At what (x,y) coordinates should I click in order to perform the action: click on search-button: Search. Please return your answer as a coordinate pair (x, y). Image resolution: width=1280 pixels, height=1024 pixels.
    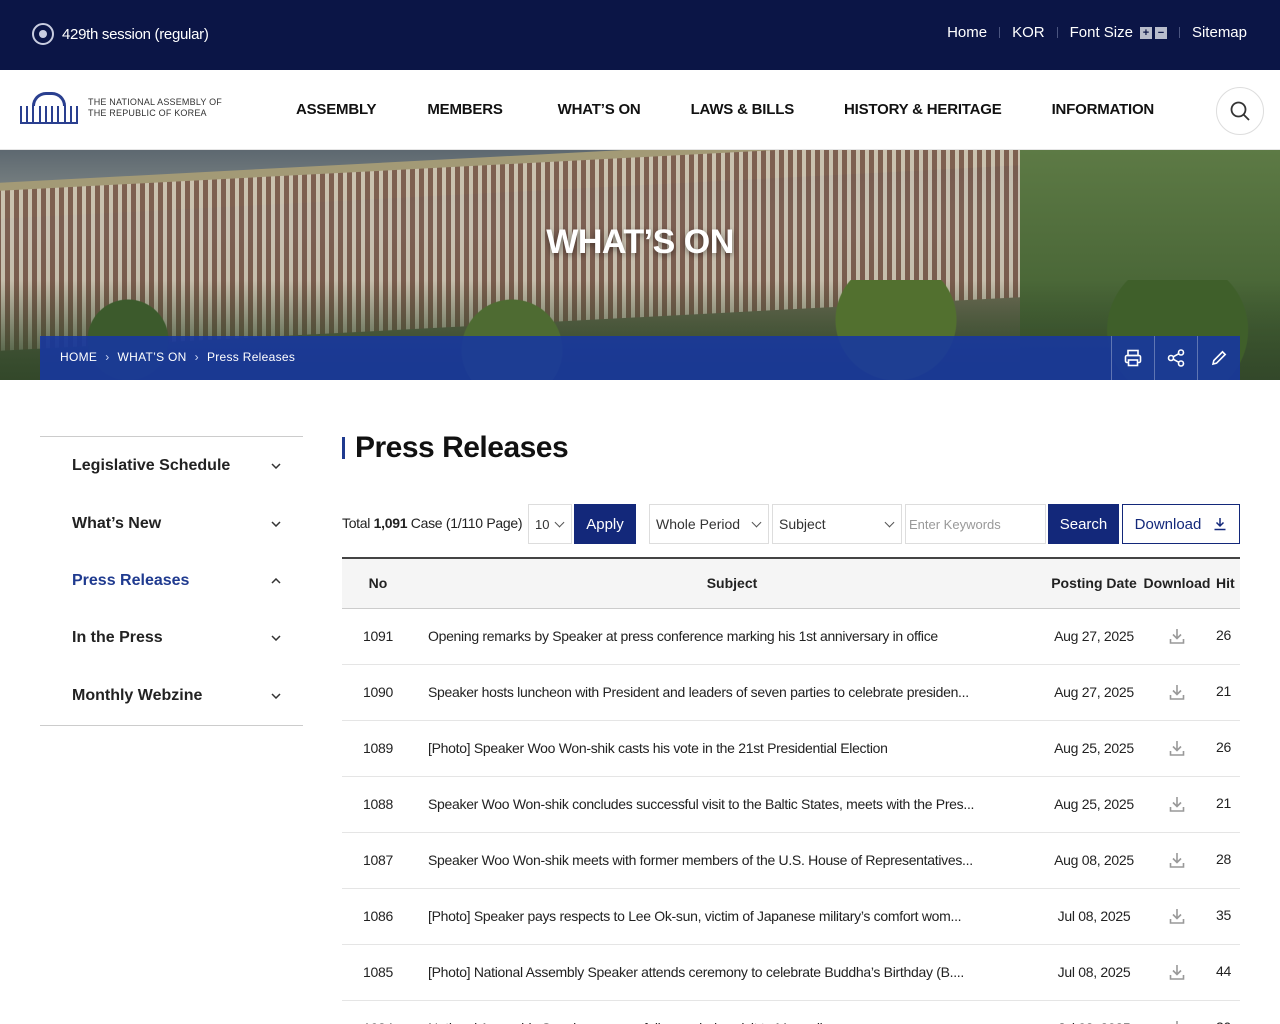
    Looking at the image, I should click on (1083, 524).